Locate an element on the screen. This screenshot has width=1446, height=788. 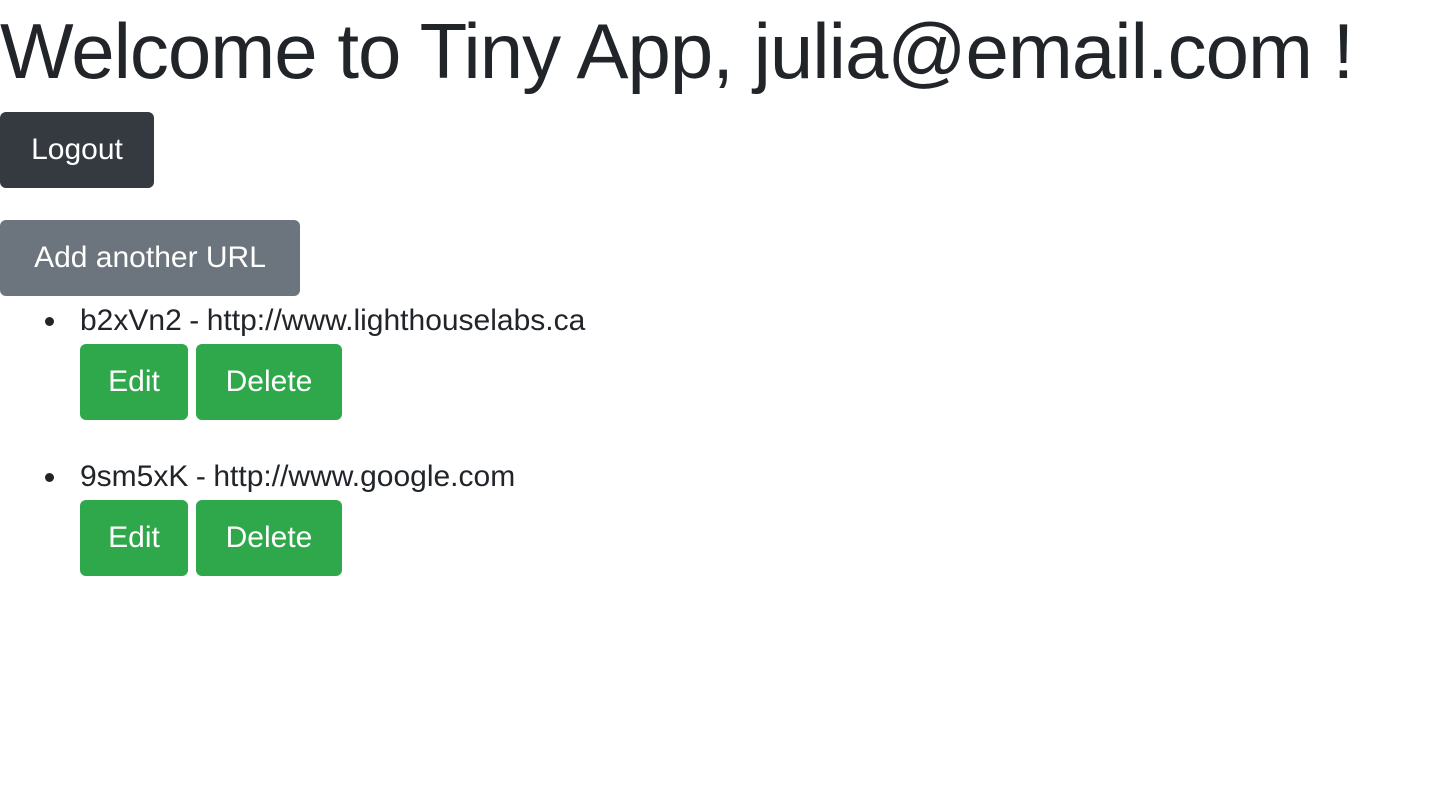
long-url: http://www.google.com is located at coordinates (364, 476).